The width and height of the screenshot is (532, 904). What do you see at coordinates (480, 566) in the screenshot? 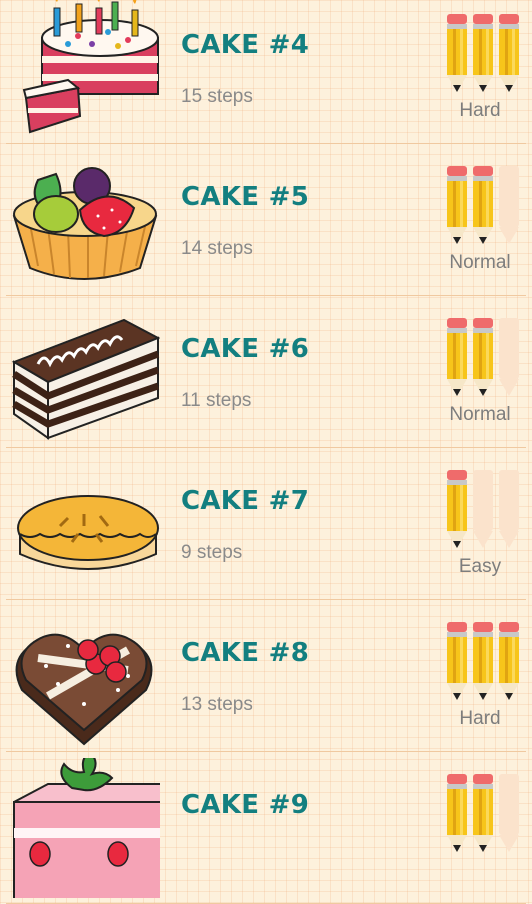
I see `difficulty-label: Easy` at bounding box center [480, 566].